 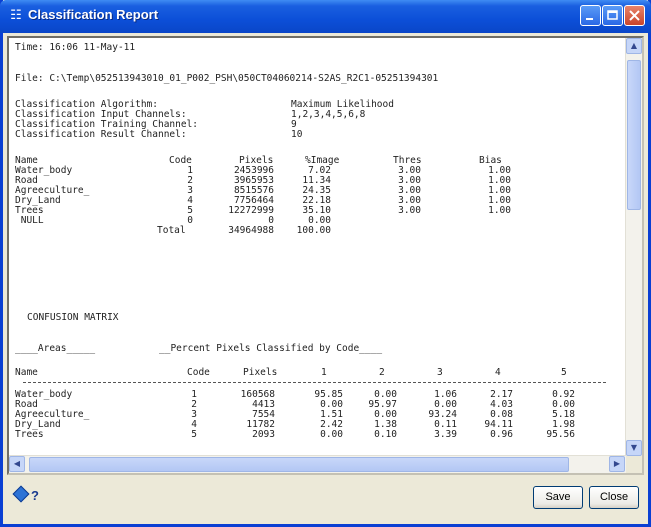 What do you see at coordinates (560, 434) in the screenshot?
I see `matrix-cell: 95.56` at bounding box center [560, 434].